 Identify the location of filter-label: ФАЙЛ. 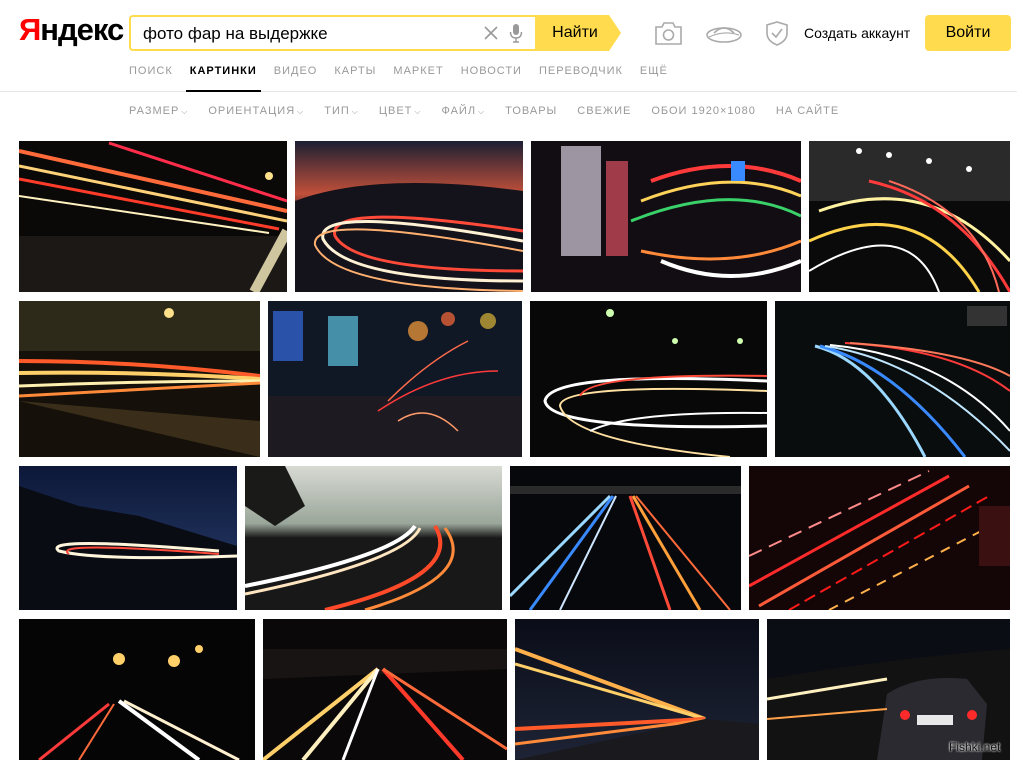
(459, 111).